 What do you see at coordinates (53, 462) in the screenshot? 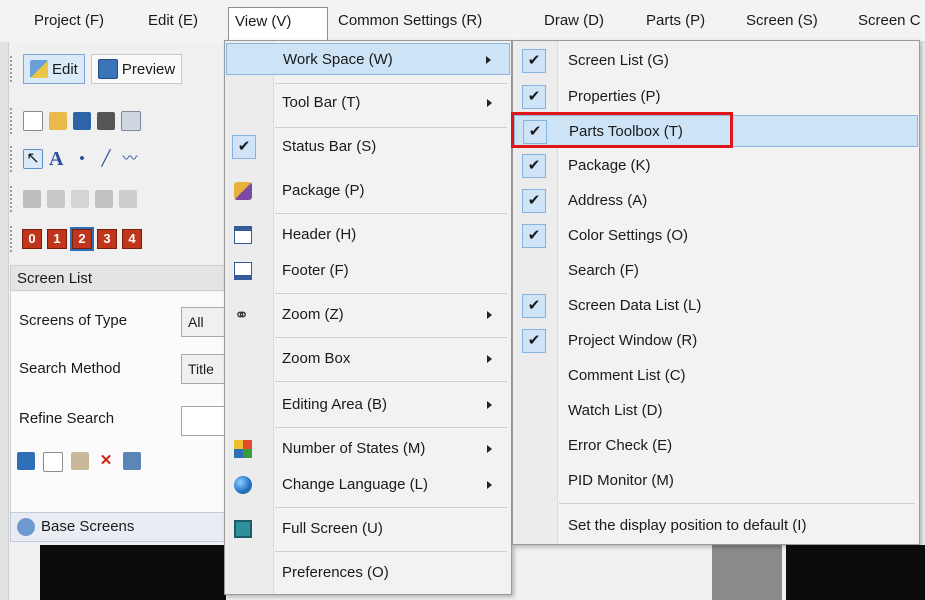
I see `copy-screen-icon` at bounding box center [53, 462].